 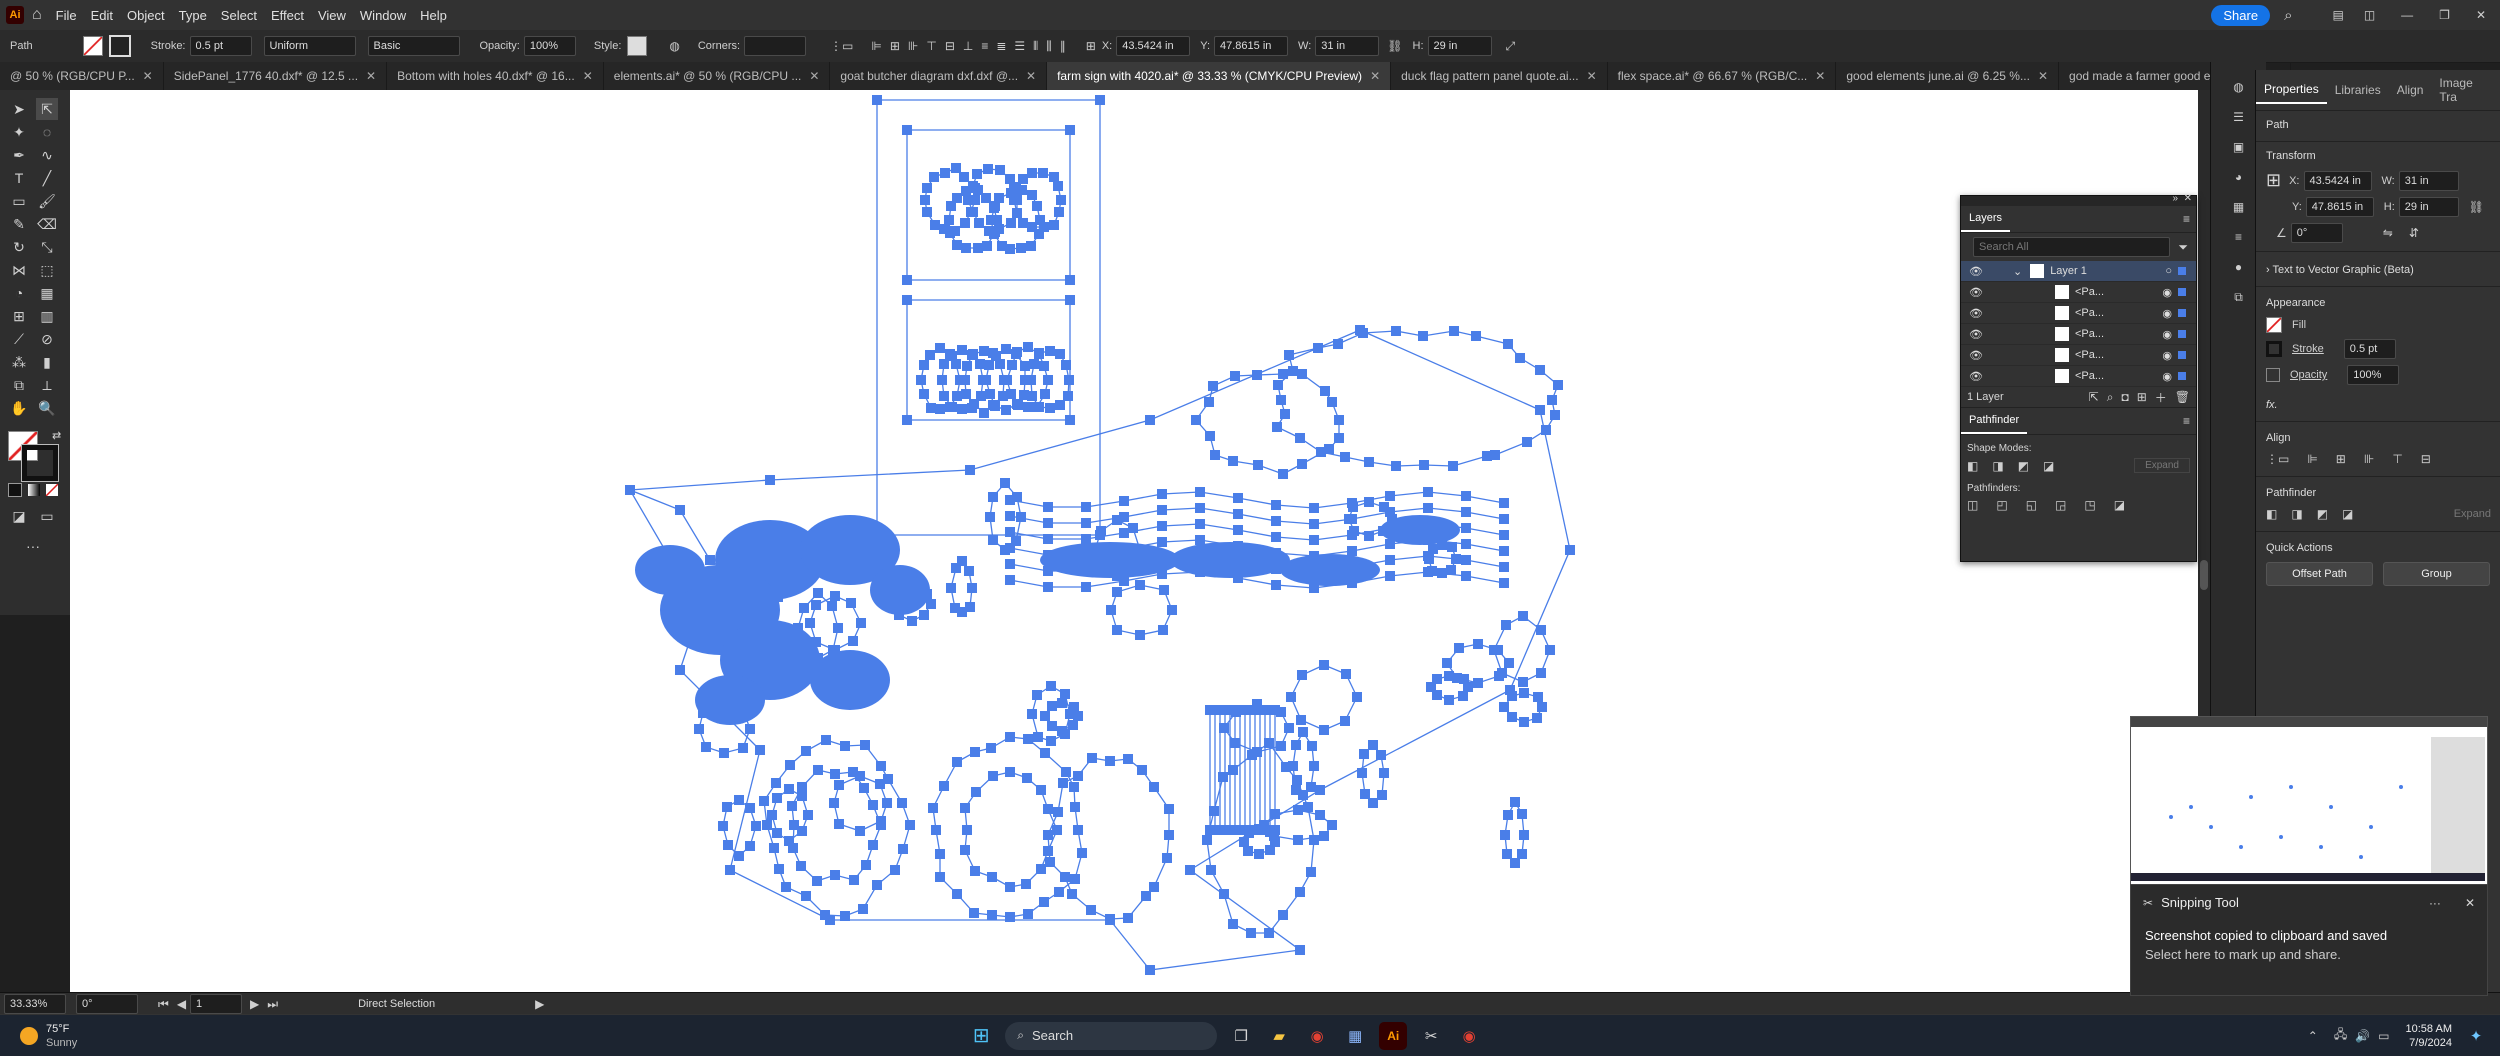 What do you see at coordinates (47, 201) in the screenshot?
I see `paintbrush-tool-icon: 🖌` at bounding box center [47, 201].